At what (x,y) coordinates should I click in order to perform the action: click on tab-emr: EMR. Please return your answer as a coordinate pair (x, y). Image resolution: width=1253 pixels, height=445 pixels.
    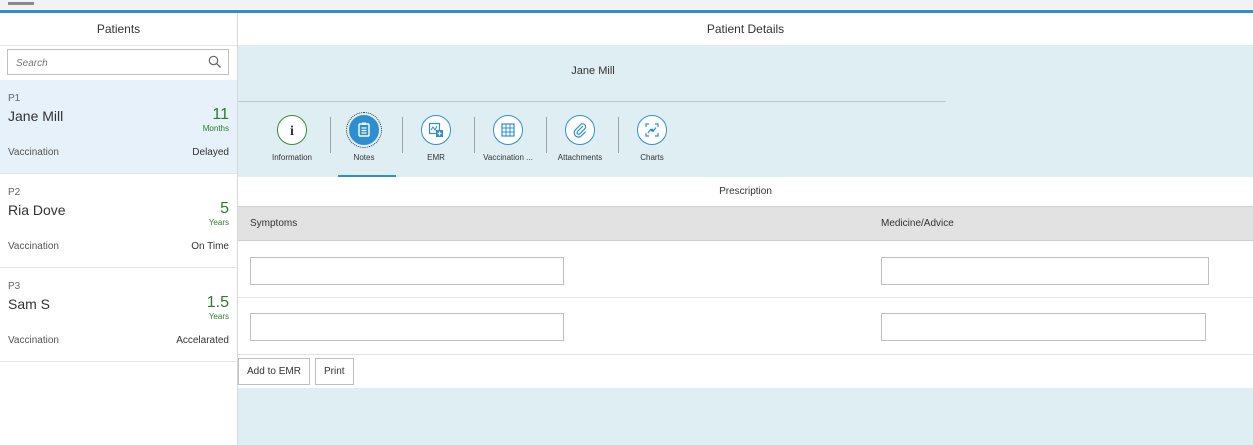
    Looking at the image, I should click on (436, 138).